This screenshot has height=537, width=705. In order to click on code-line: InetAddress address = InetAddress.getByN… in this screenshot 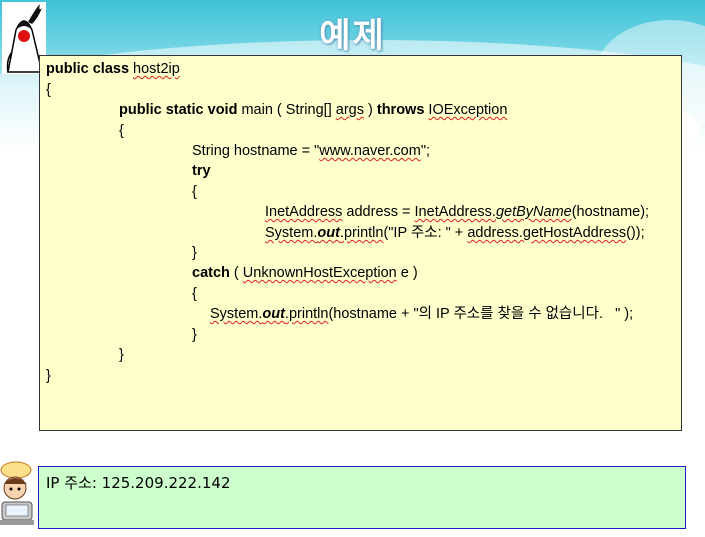, I will do `click(457, 212)`.